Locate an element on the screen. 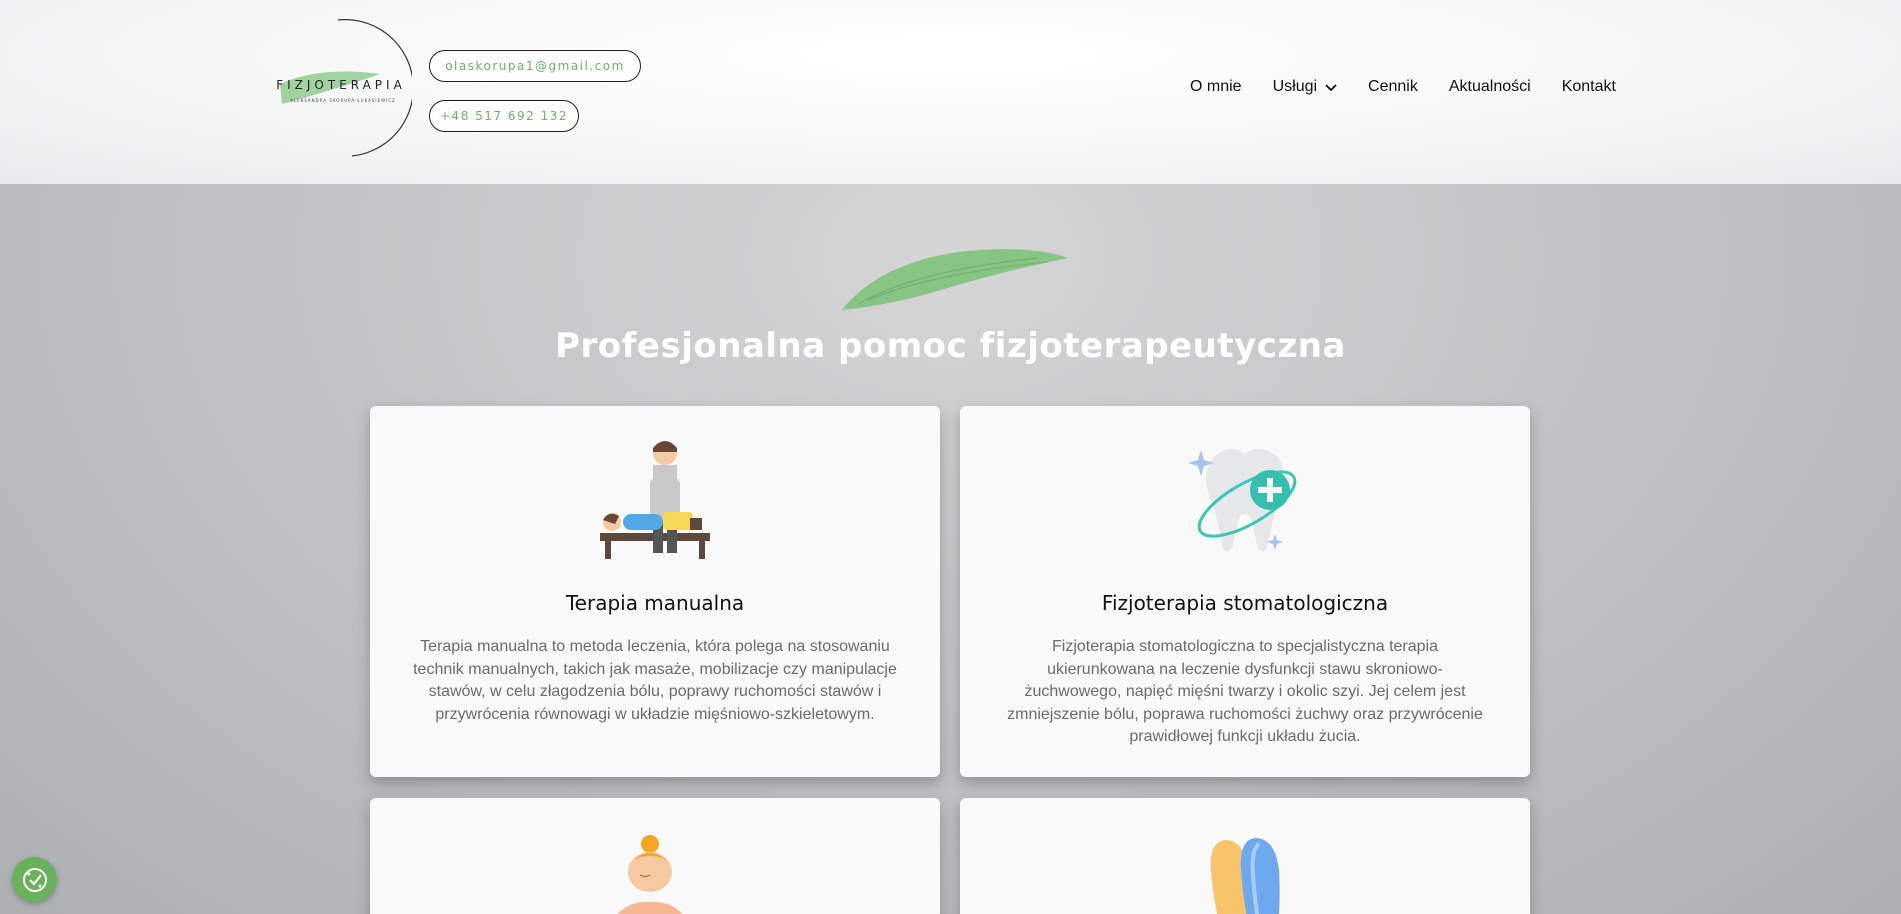 This screenshot has width=1901, height=914. massage-person-icon is located at coordinates (650, 874).